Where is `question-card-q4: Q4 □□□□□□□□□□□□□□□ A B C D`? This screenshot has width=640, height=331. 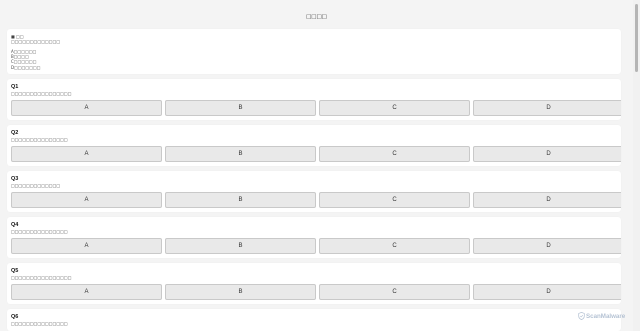
question-card-q4: Q4 □□□□□□□□□□□□□□□ A B C D is located at coordinates (314, 237).